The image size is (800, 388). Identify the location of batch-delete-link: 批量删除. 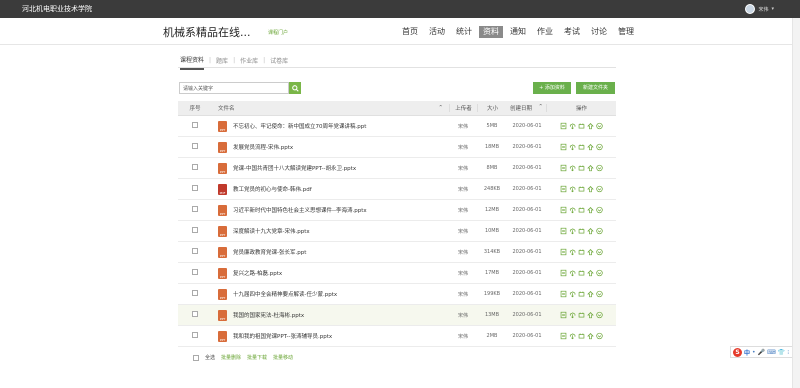
(231, 357).